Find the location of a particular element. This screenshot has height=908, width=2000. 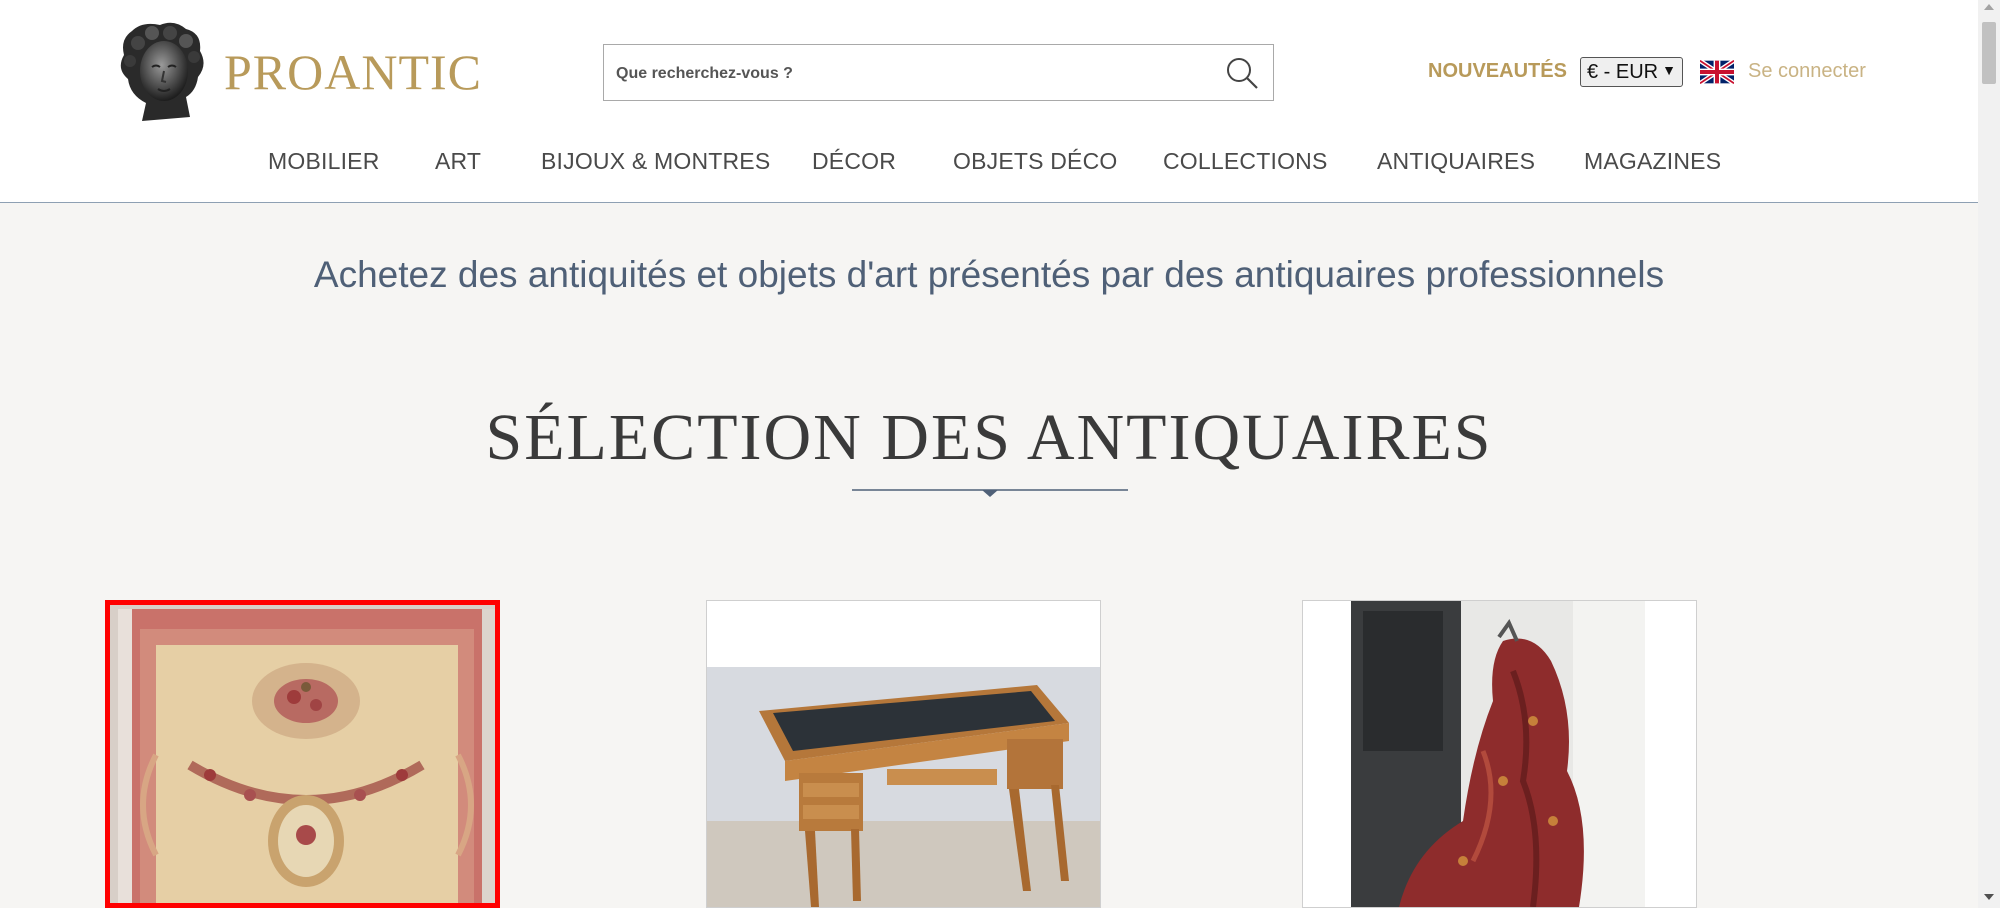

nav-item-magazines: MAGAZINES is located at coordinates (1652, 161).